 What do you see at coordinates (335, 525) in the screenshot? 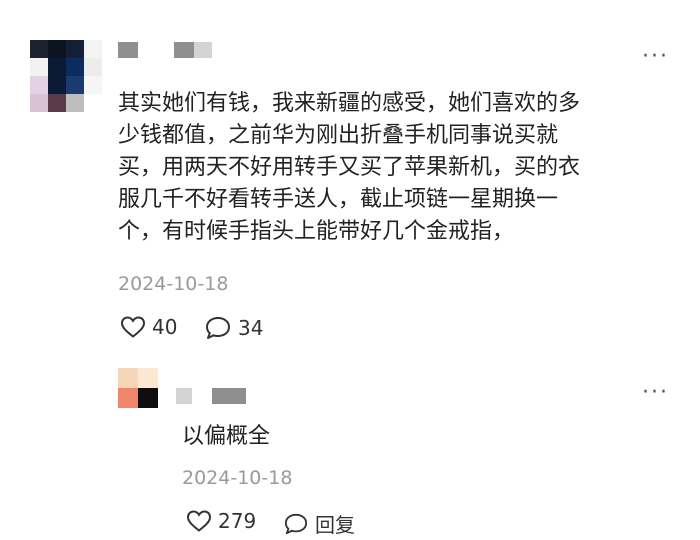
I see `reply-reply-label: 回复` at bounding box center [335, 525].